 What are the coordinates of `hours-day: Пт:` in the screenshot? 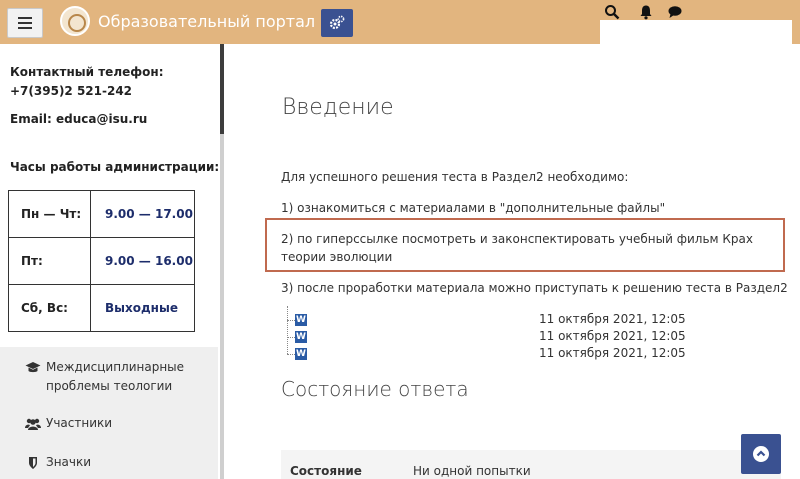 It's located at (49, 261).